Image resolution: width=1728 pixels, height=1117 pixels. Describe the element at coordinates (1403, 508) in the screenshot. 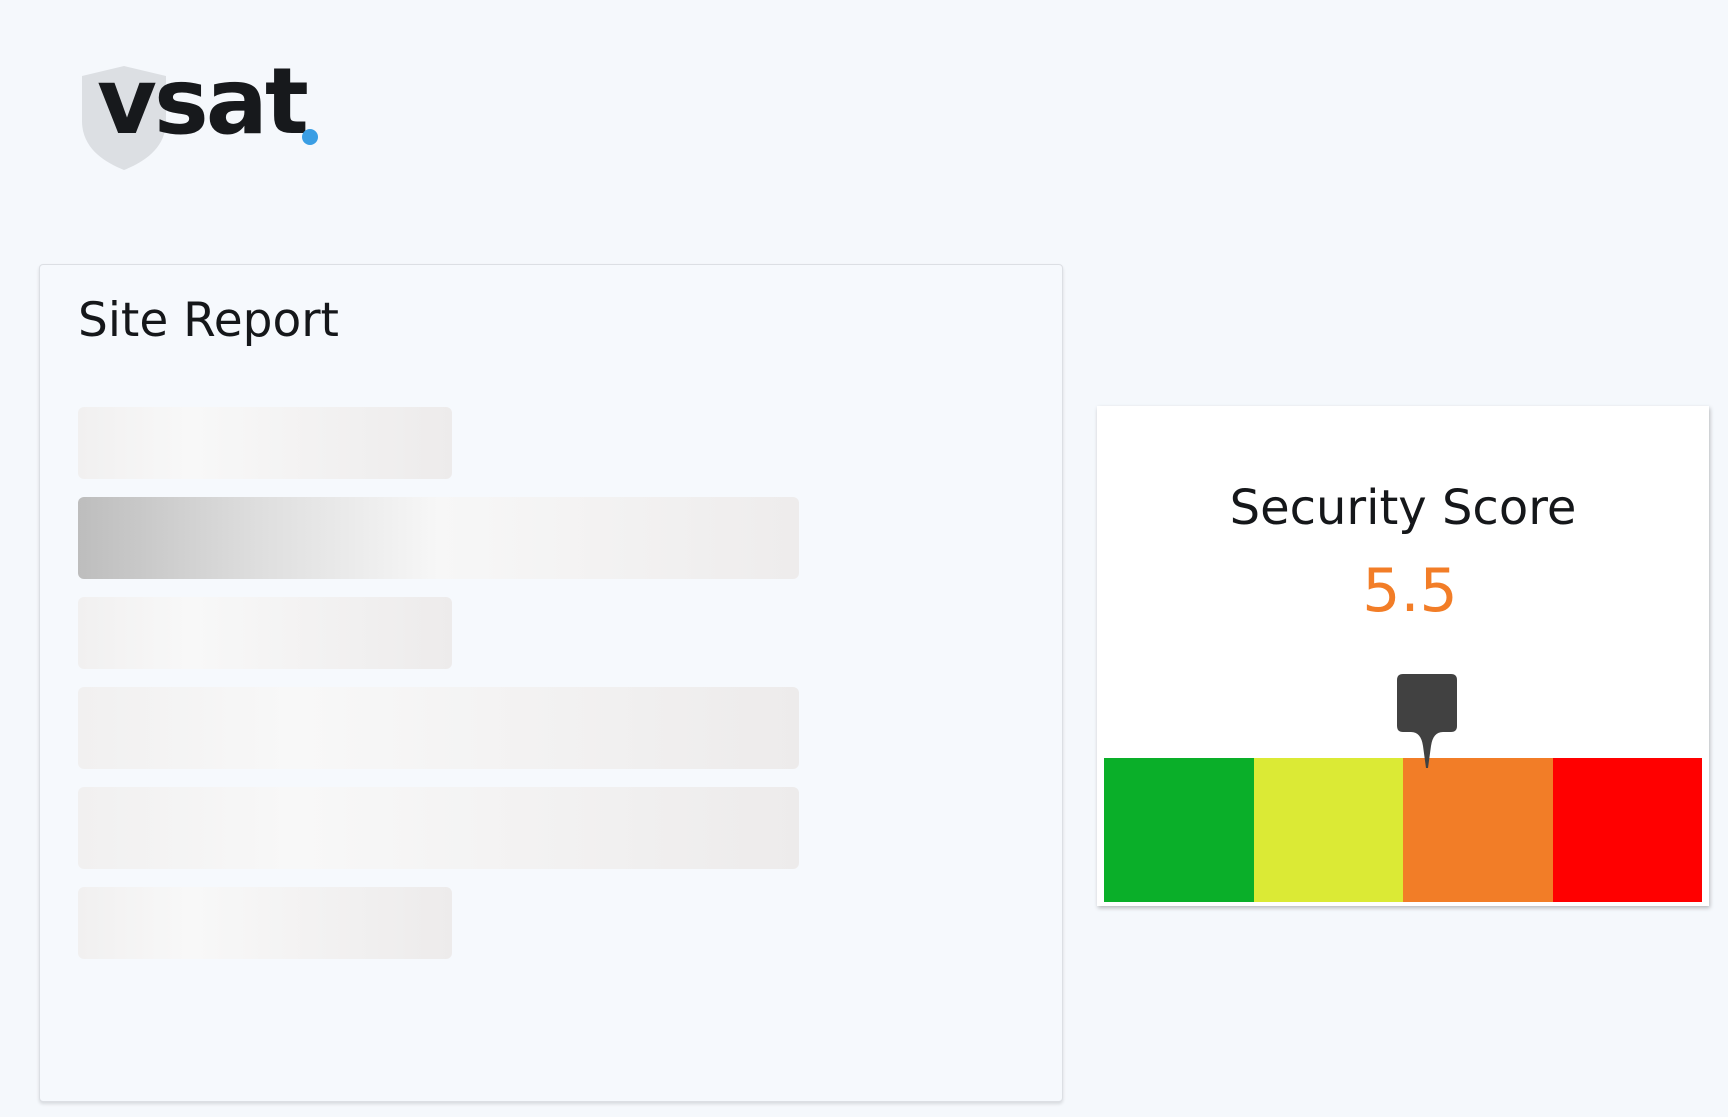

I see `security-score-title: Security Score` at that location.